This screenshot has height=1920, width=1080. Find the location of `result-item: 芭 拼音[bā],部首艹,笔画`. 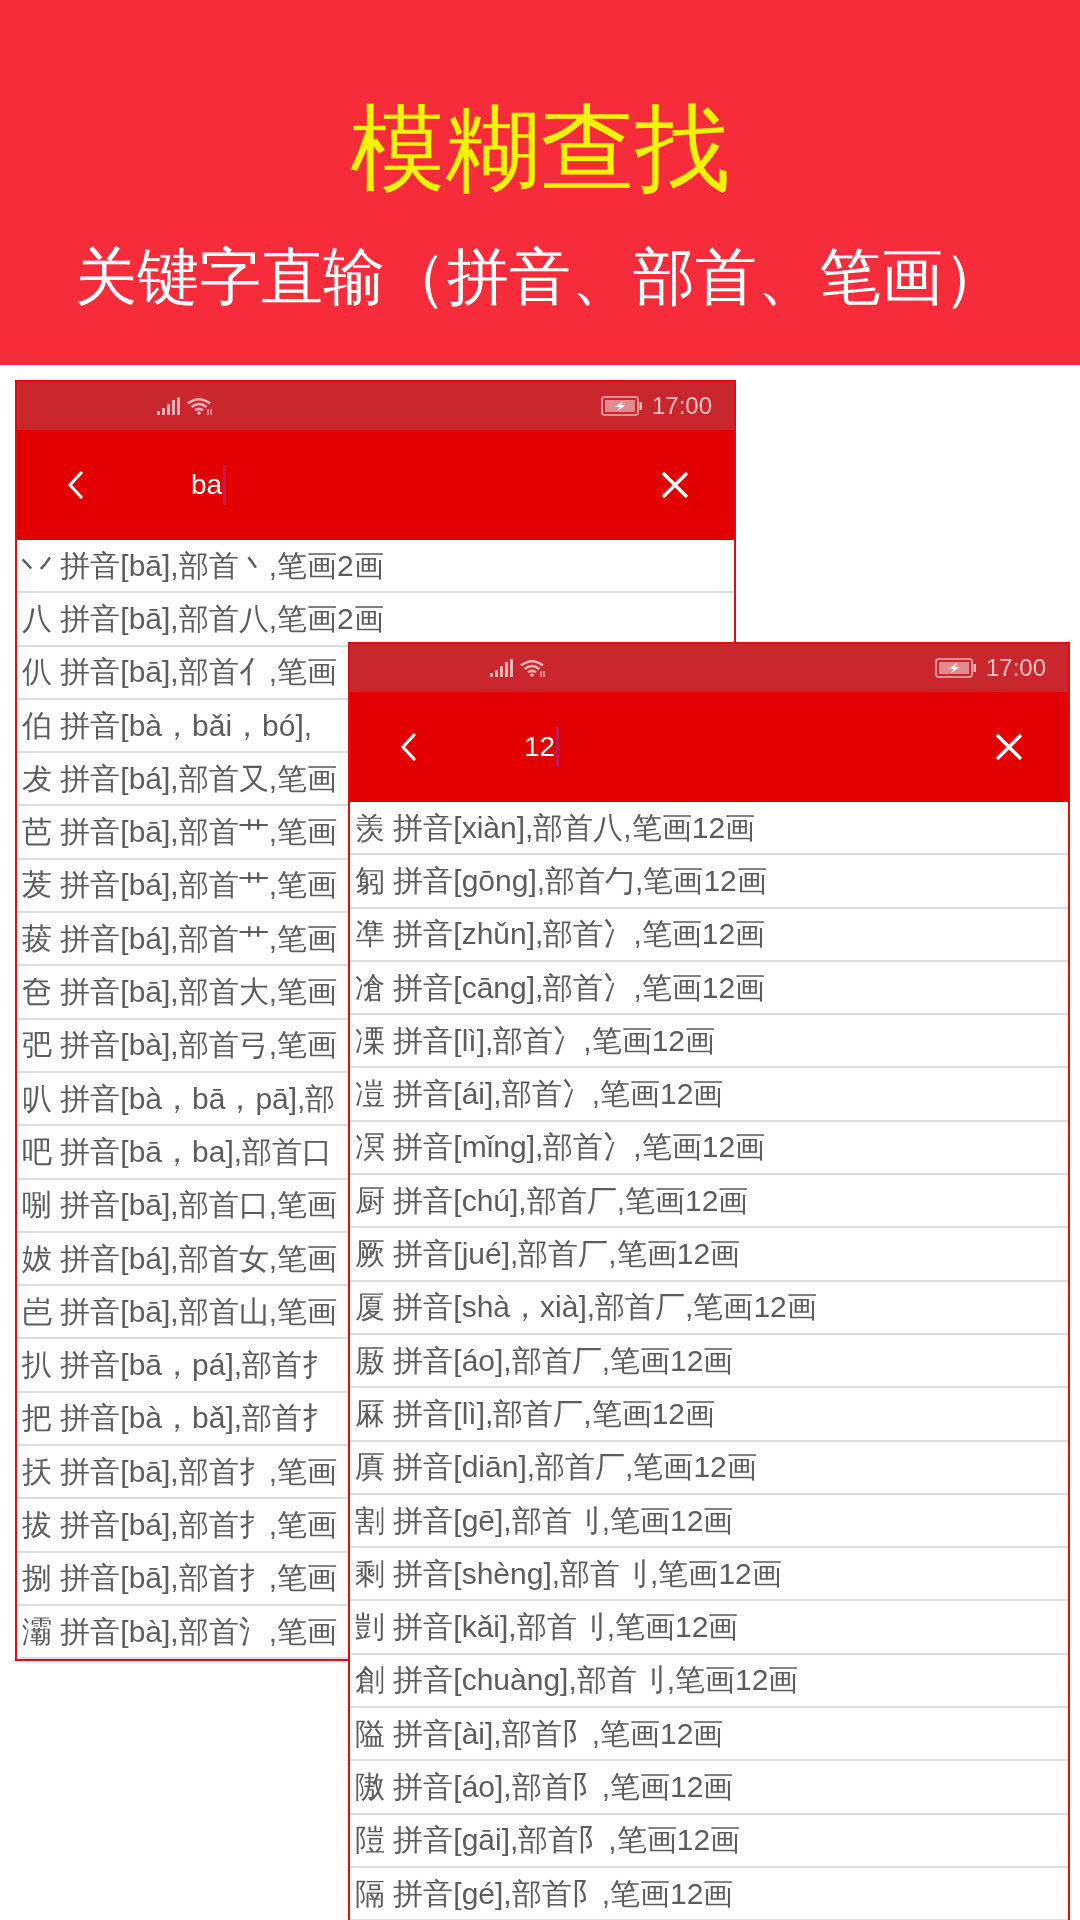

result-item: 芭 拼音[bā],部首艹,笔画 is located at coordinates (180, 832).